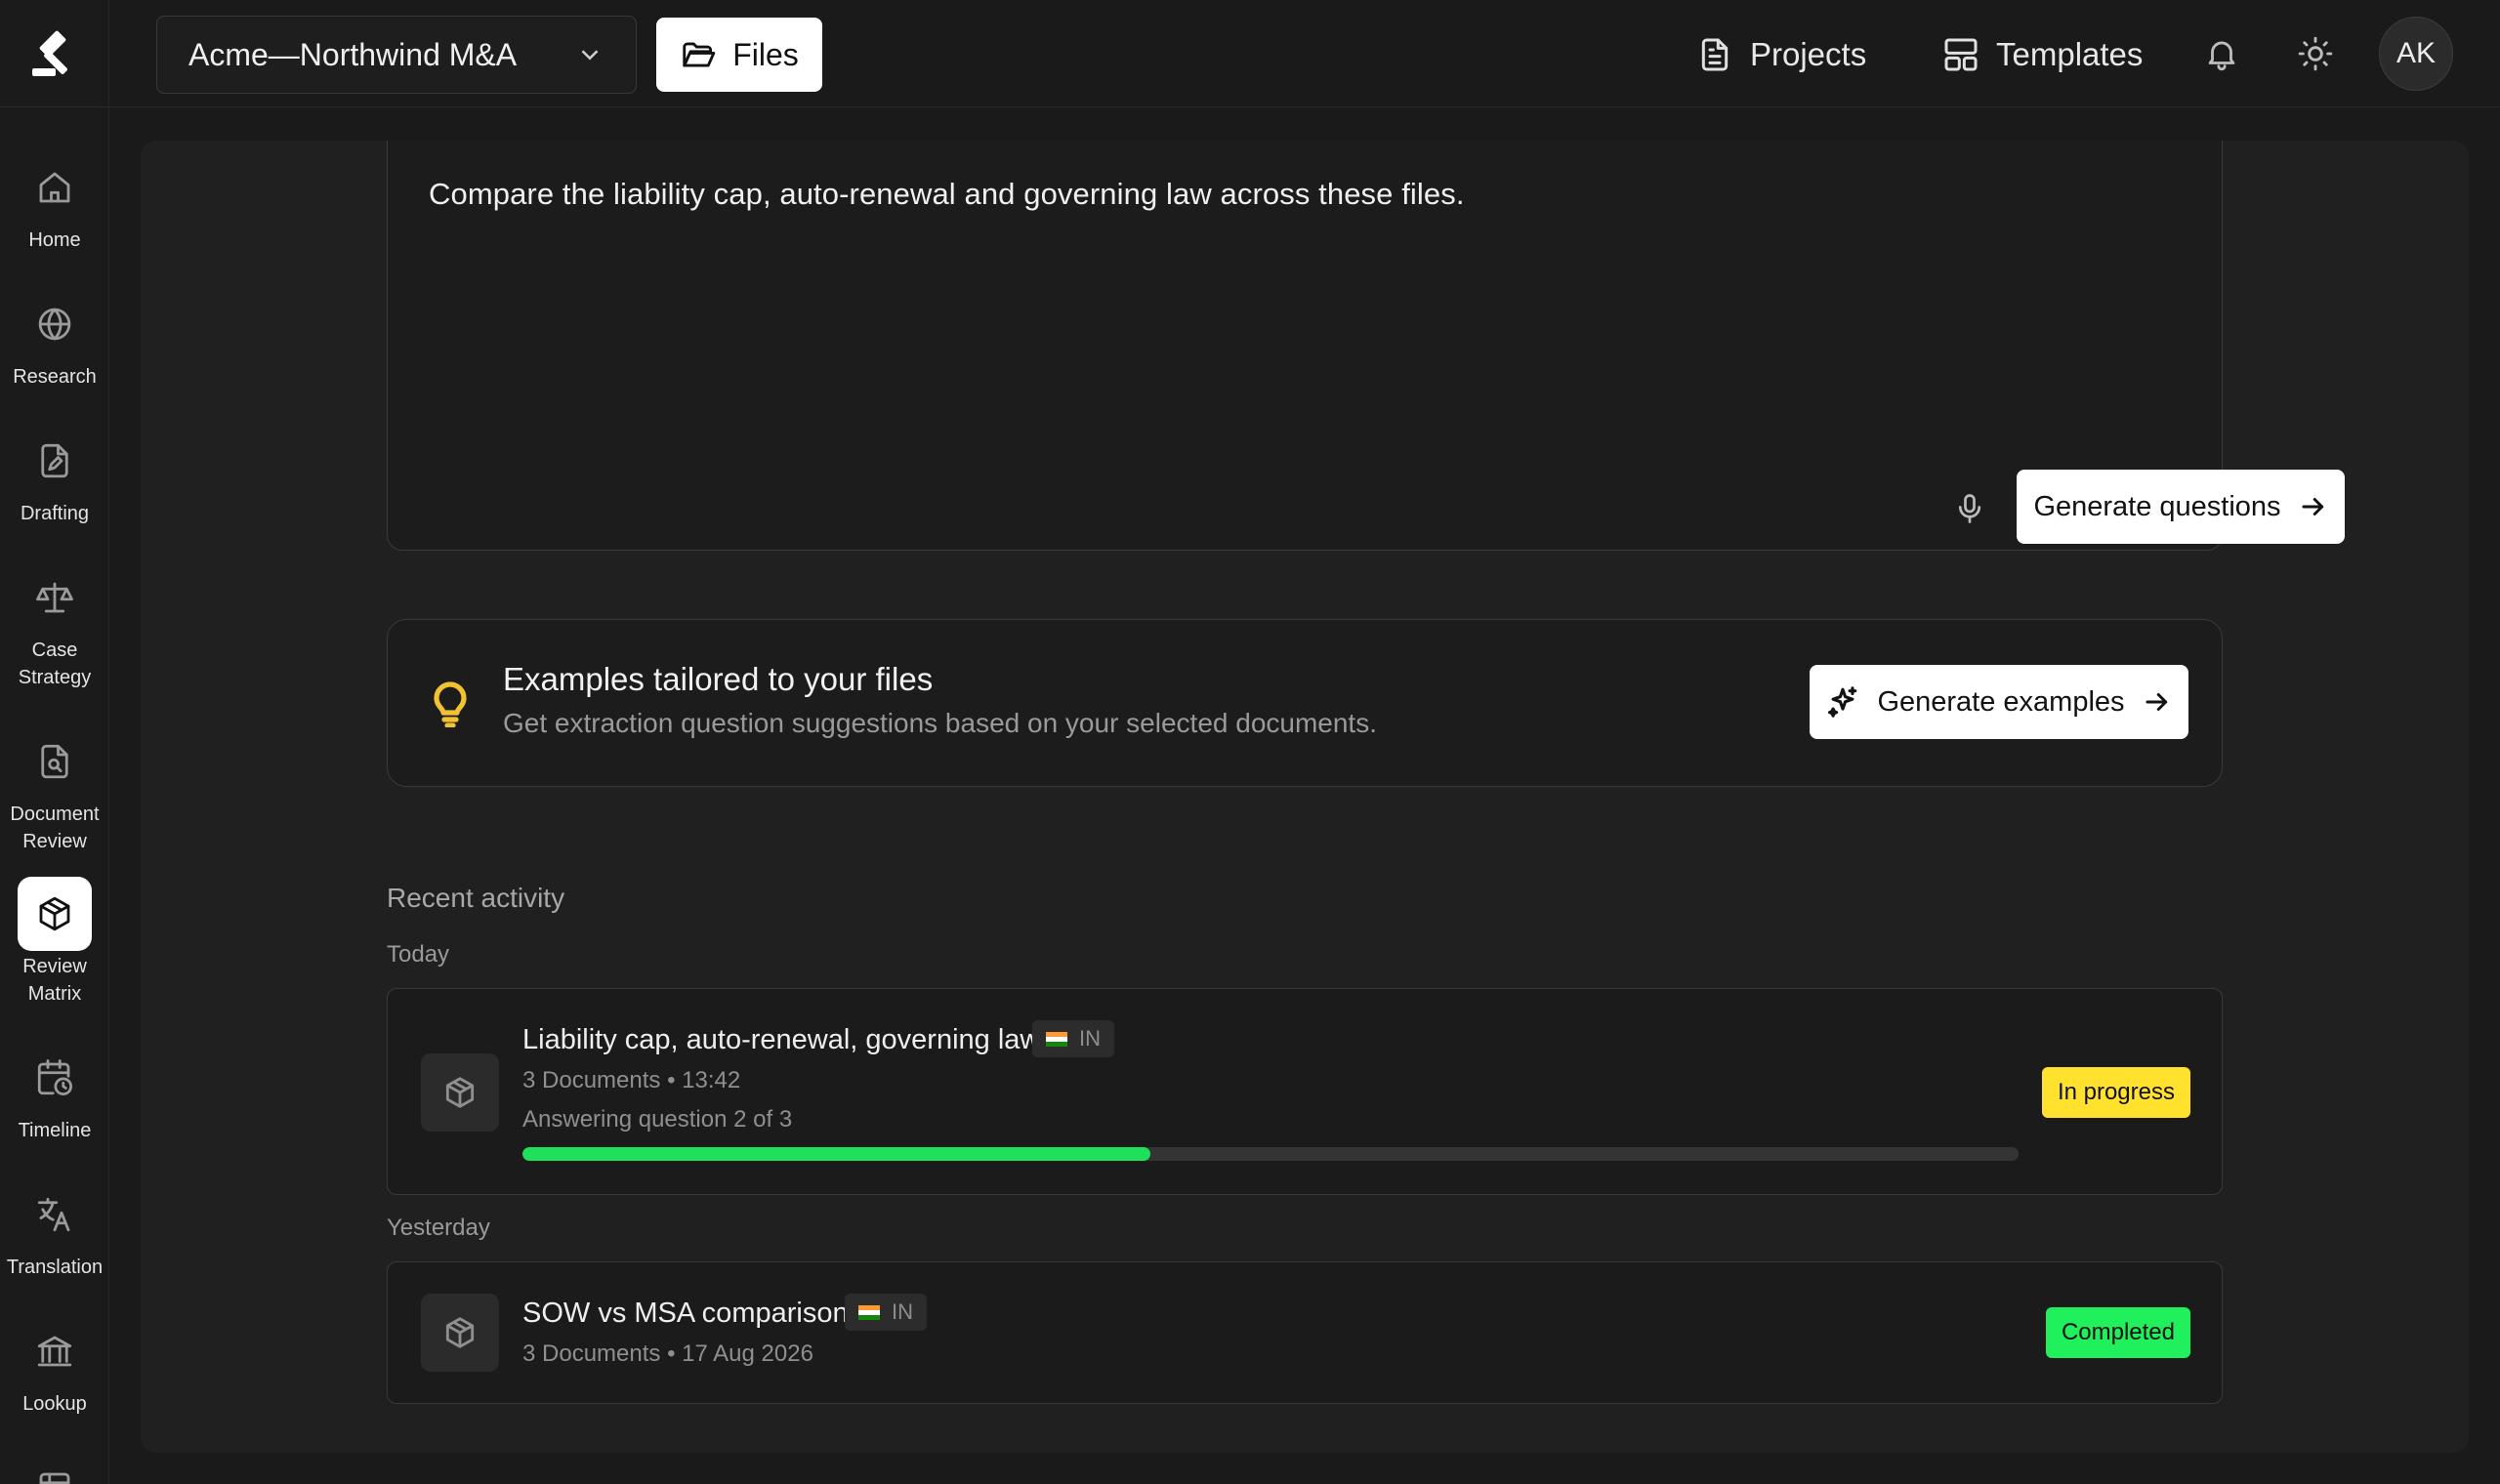  What do you see at coordinates (450, 704) in the screenshot?
I see `lightbulb-icon` at bounding box center [450, 704].